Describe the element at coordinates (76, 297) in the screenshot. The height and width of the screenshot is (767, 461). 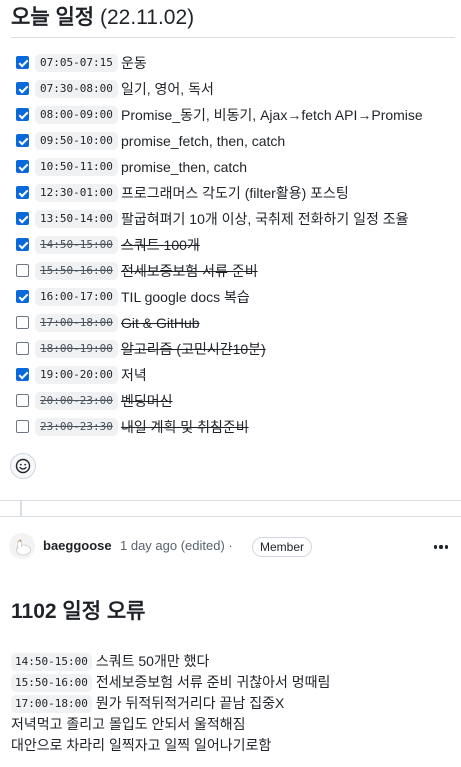
I see `task-time: 16:00-17:00` at that location.